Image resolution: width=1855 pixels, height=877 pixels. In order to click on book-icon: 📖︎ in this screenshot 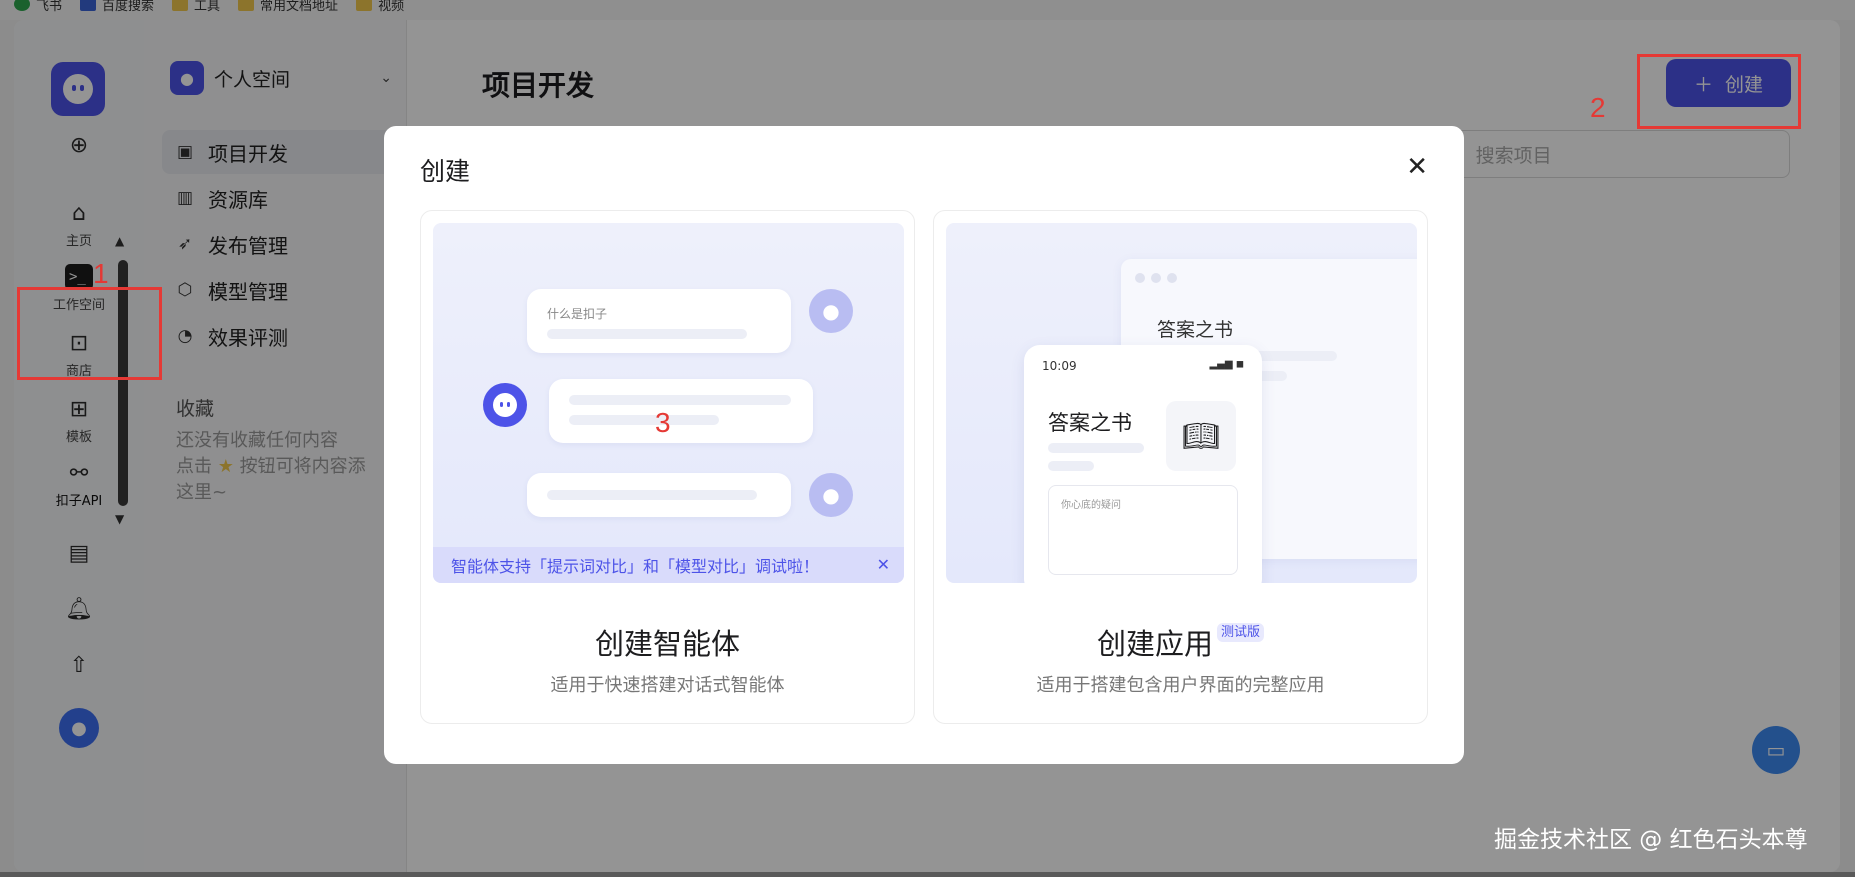, I will do `click(1201, 436)`.